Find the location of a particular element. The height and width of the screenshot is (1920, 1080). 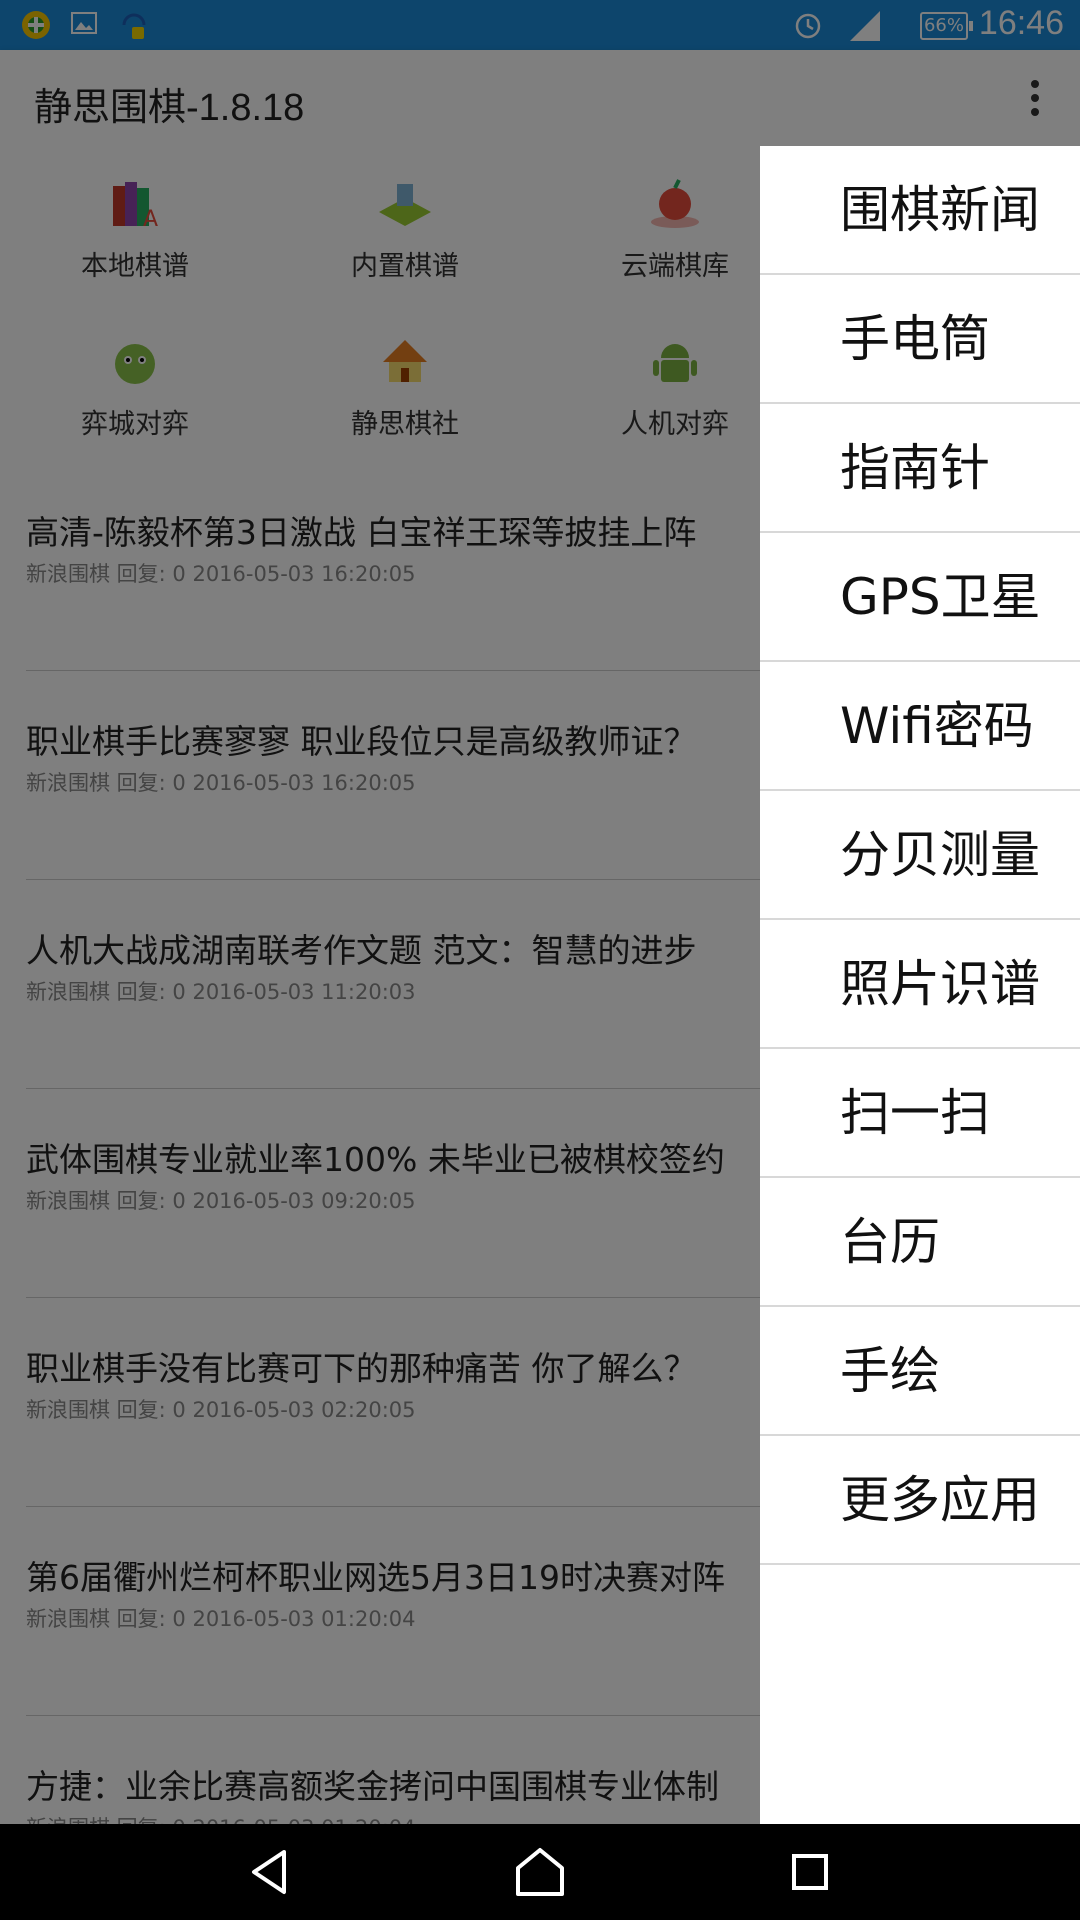

menu-item-drawing: 手绘 is located at coordinates (920, 1371).